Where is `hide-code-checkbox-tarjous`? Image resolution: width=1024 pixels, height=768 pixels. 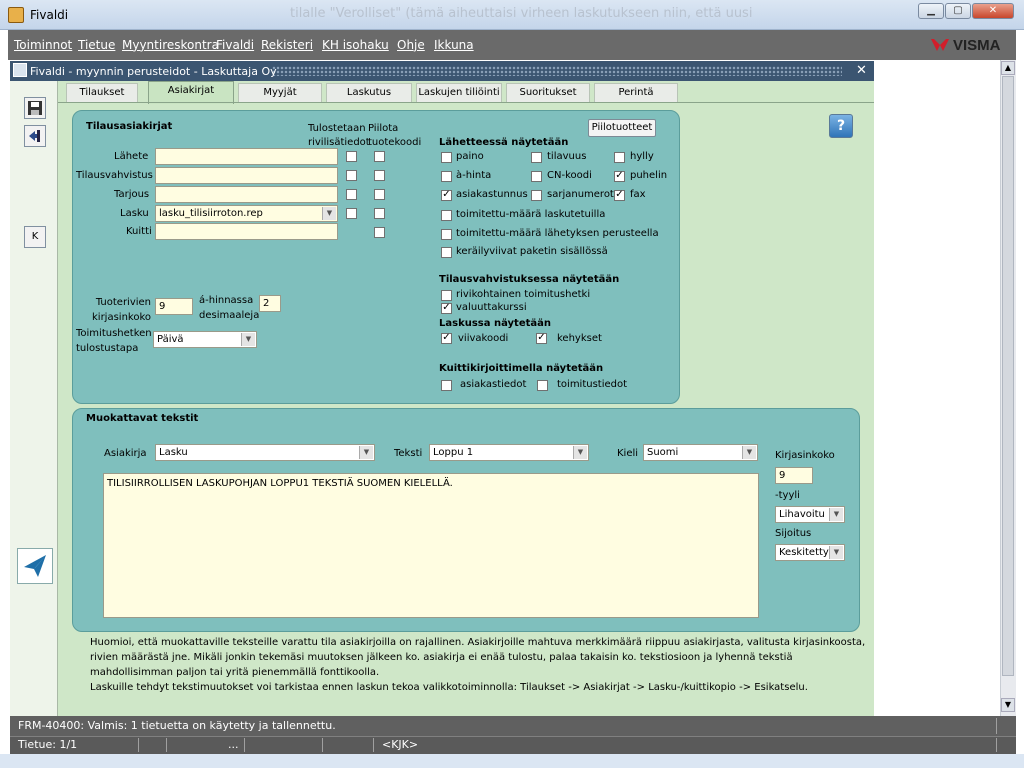 hide-code-checkbox-tarjous is located at coordinates (379, 194).